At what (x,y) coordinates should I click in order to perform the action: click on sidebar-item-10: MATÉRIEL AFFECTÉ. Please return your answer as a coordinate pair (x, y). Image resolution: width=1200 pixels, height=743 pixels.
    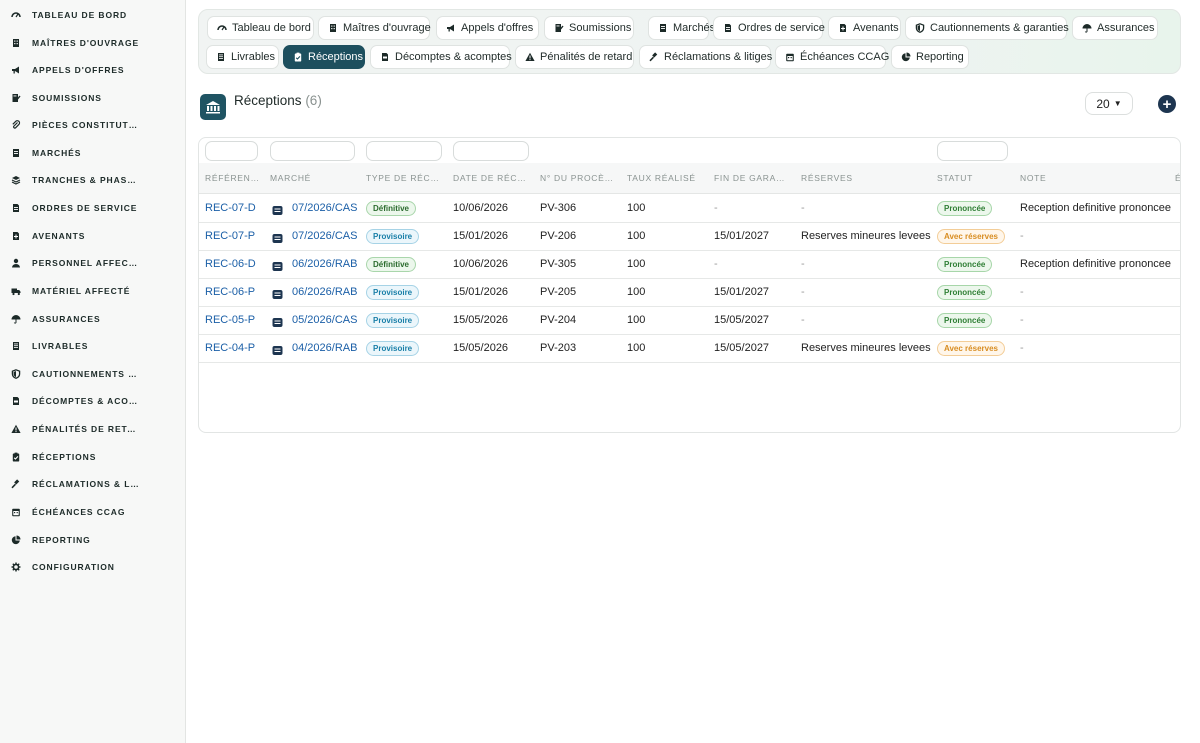
    Looking at the image, I should click on (93, 291).